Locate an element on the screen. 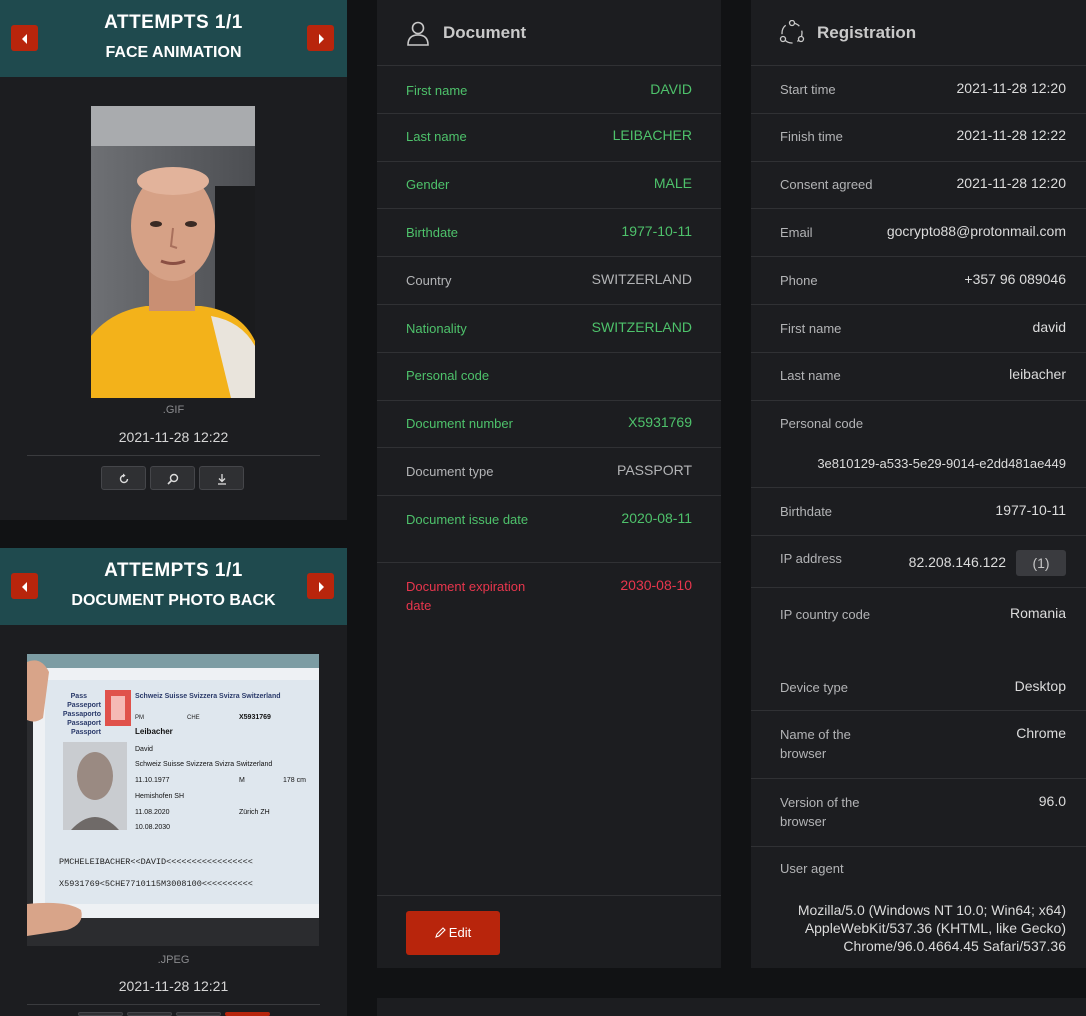 The width and height of the screenshot is (1086, 1016). reg-row-phone: Phone +357 96 089046 is located at coordinates (918, 281).